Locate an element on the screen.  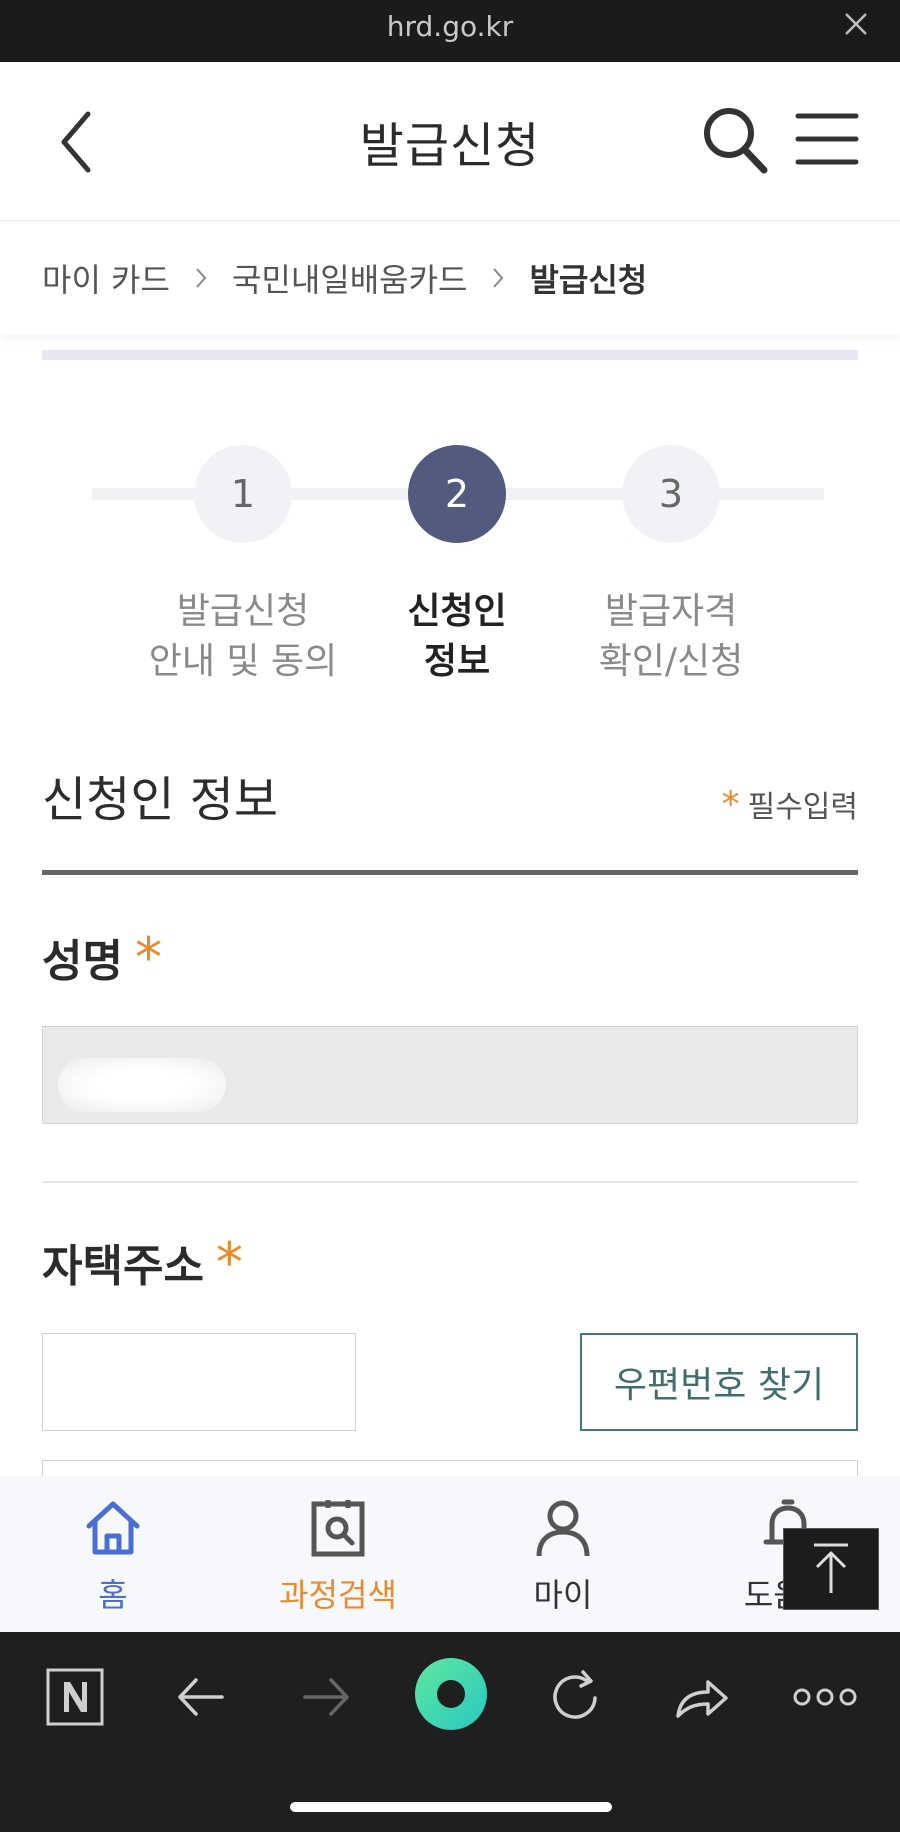
forward-arrow-icon is located at coordinates (326, 1697).